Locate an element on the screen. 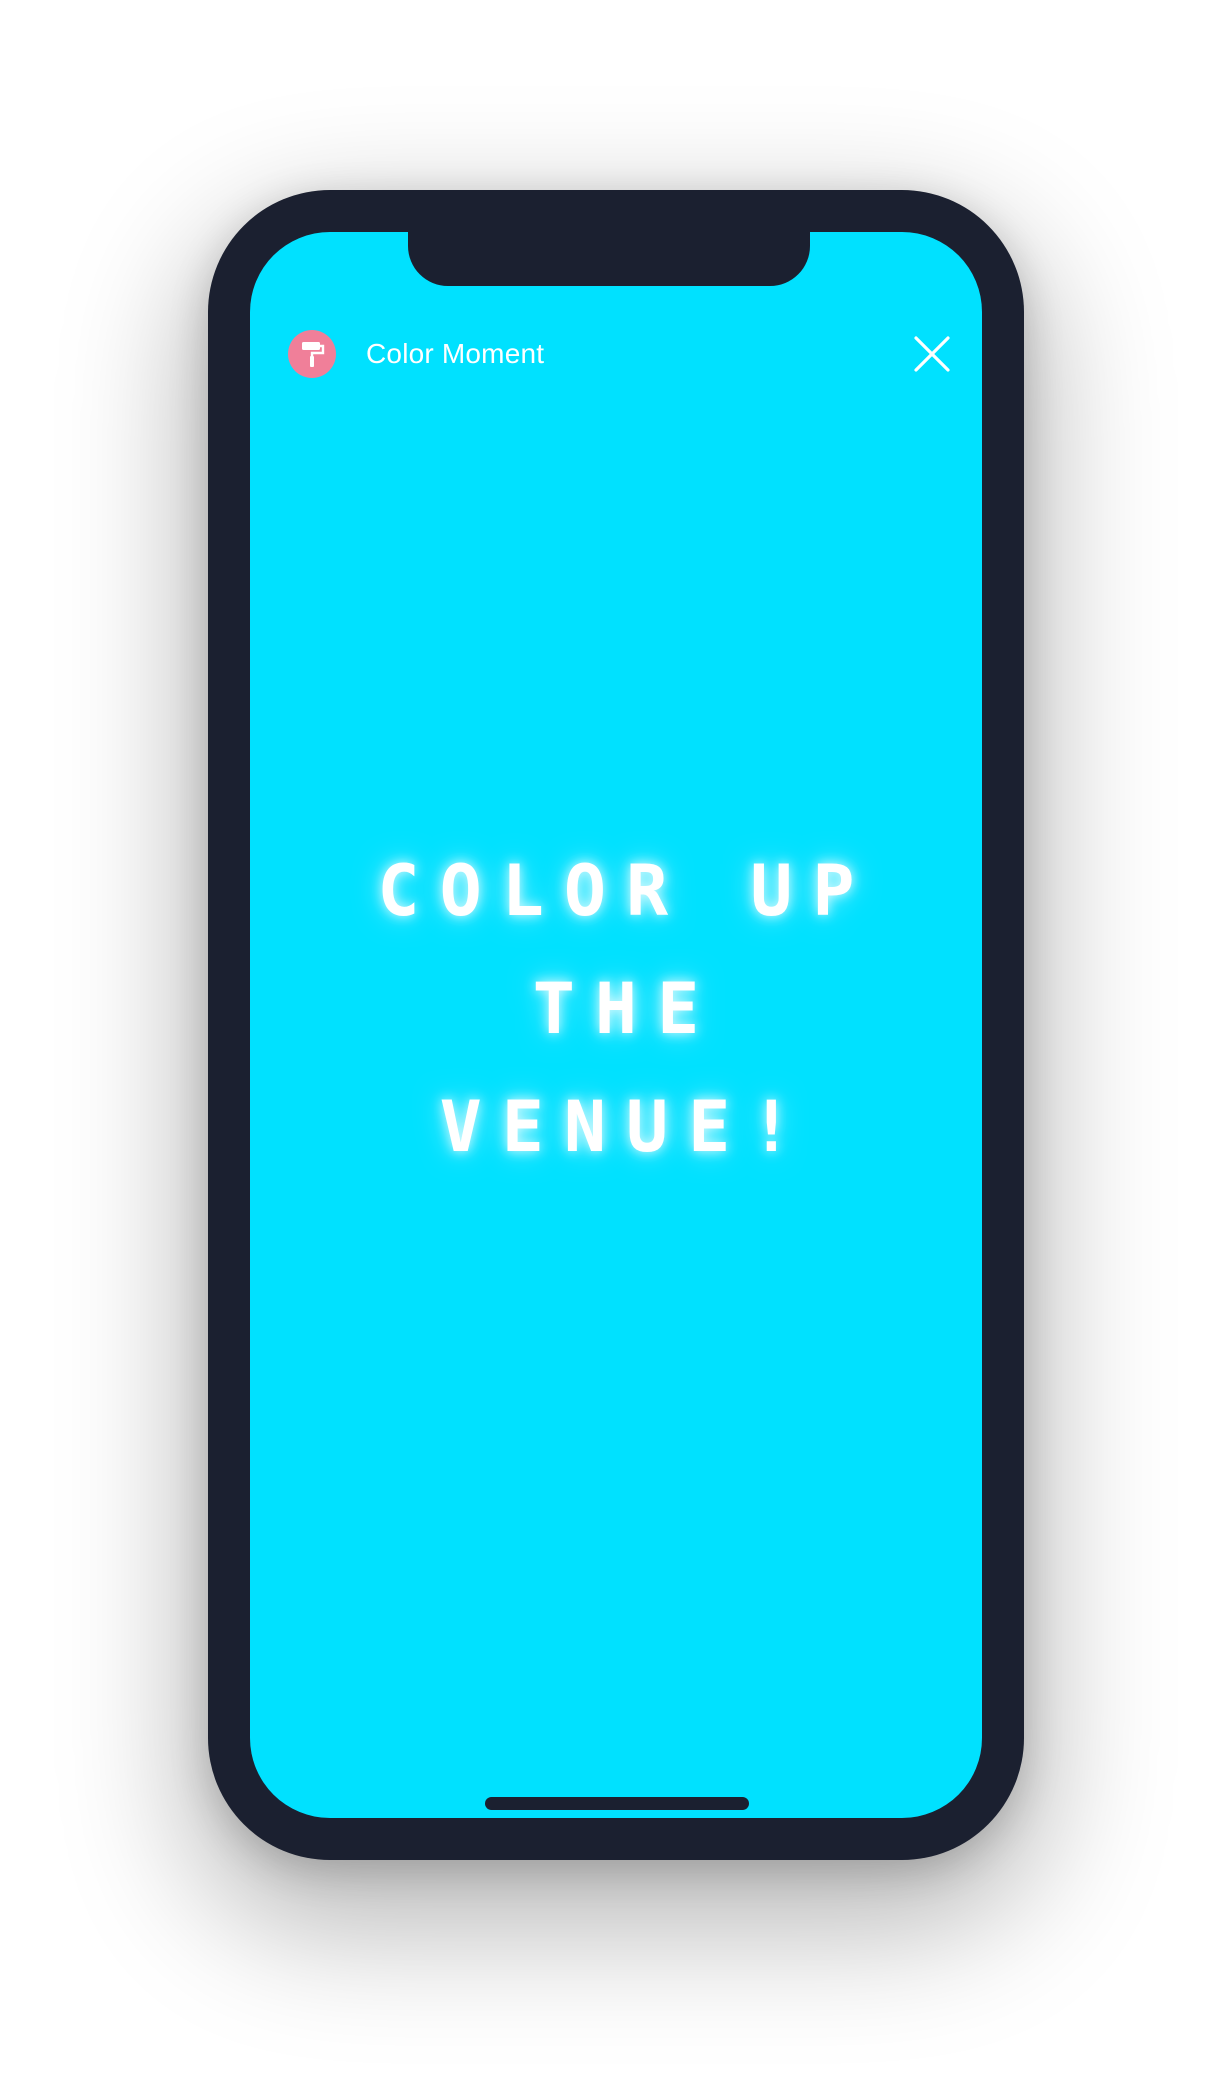 The height and width of the screenshot is (2082, 1232). close-icon is located at coordinates (932, 354).